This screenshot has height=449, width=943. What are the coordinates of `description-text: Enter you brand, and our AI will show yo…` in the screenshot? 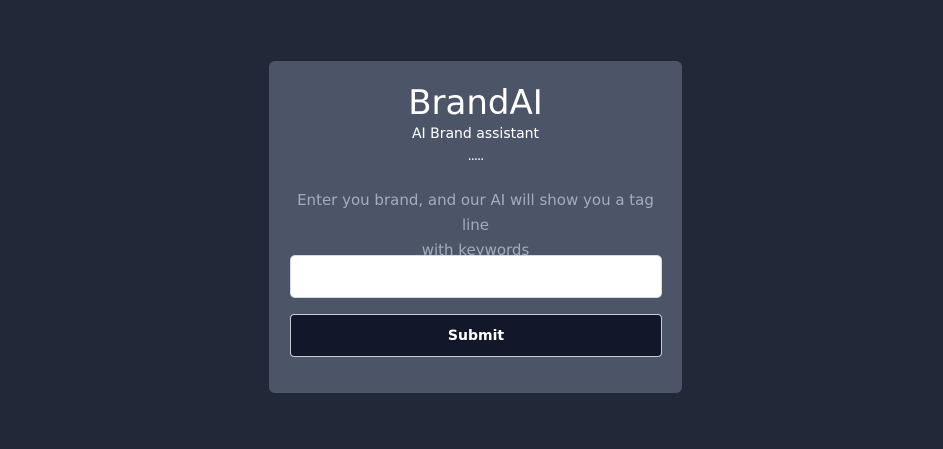 It's located at (475, 212).